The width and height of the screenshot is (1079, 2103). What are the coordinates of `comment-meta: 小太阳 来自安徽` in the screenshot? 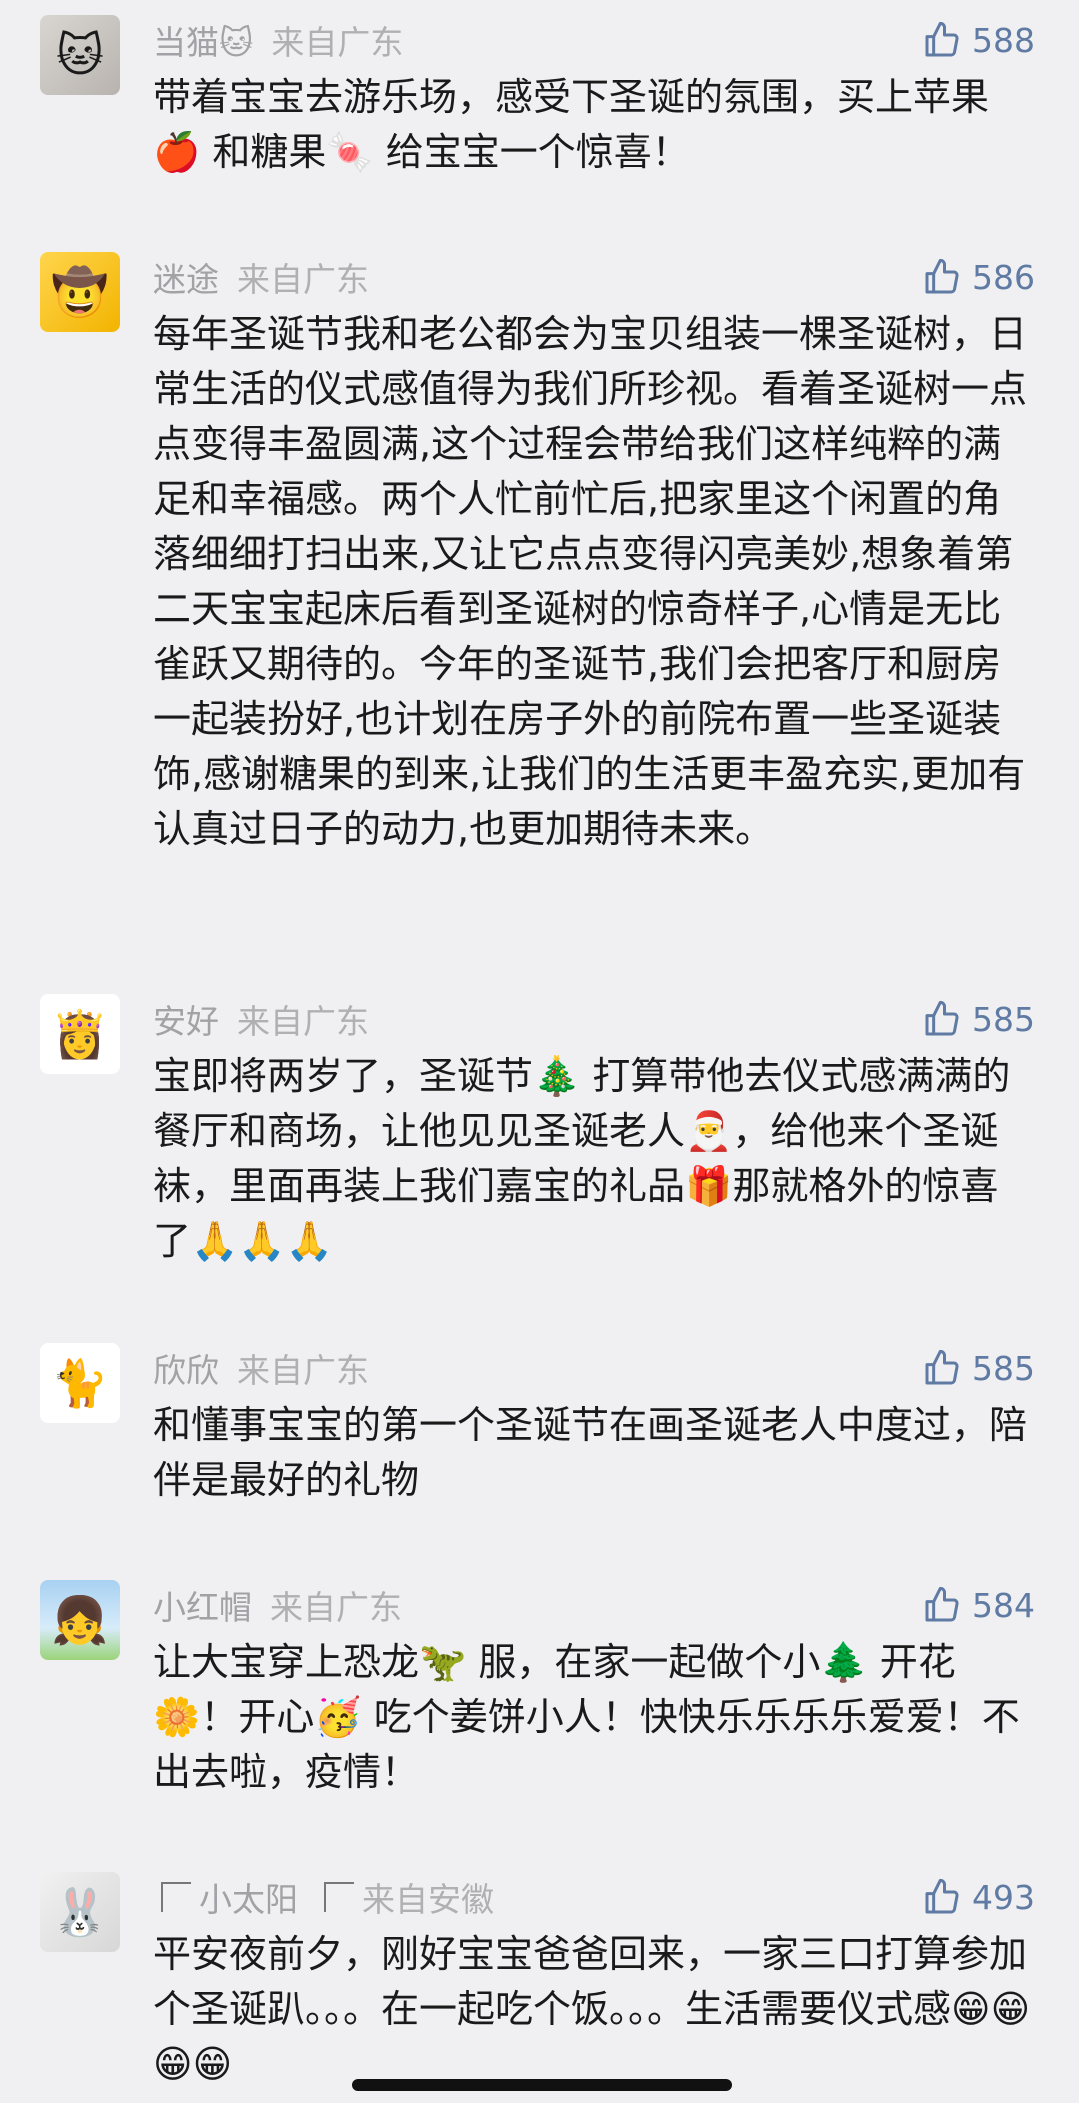 It's located at (323, 1897).